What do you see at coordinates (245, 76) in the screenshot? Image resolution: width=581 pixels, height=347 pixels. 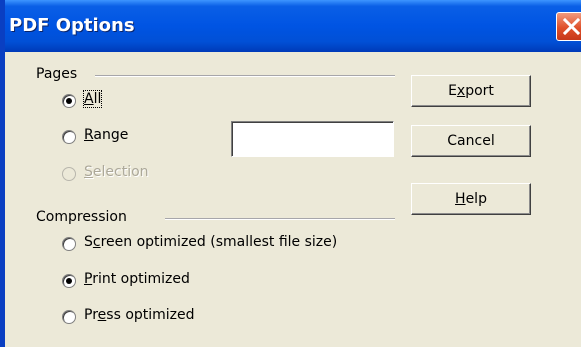 I see `pages-group-divider` at bounding box center [245, 76].